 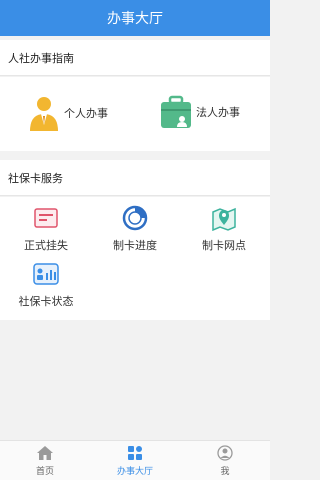 I want to click on guide-panel: 个人办事 法人办事, so click(x=135, y=114).